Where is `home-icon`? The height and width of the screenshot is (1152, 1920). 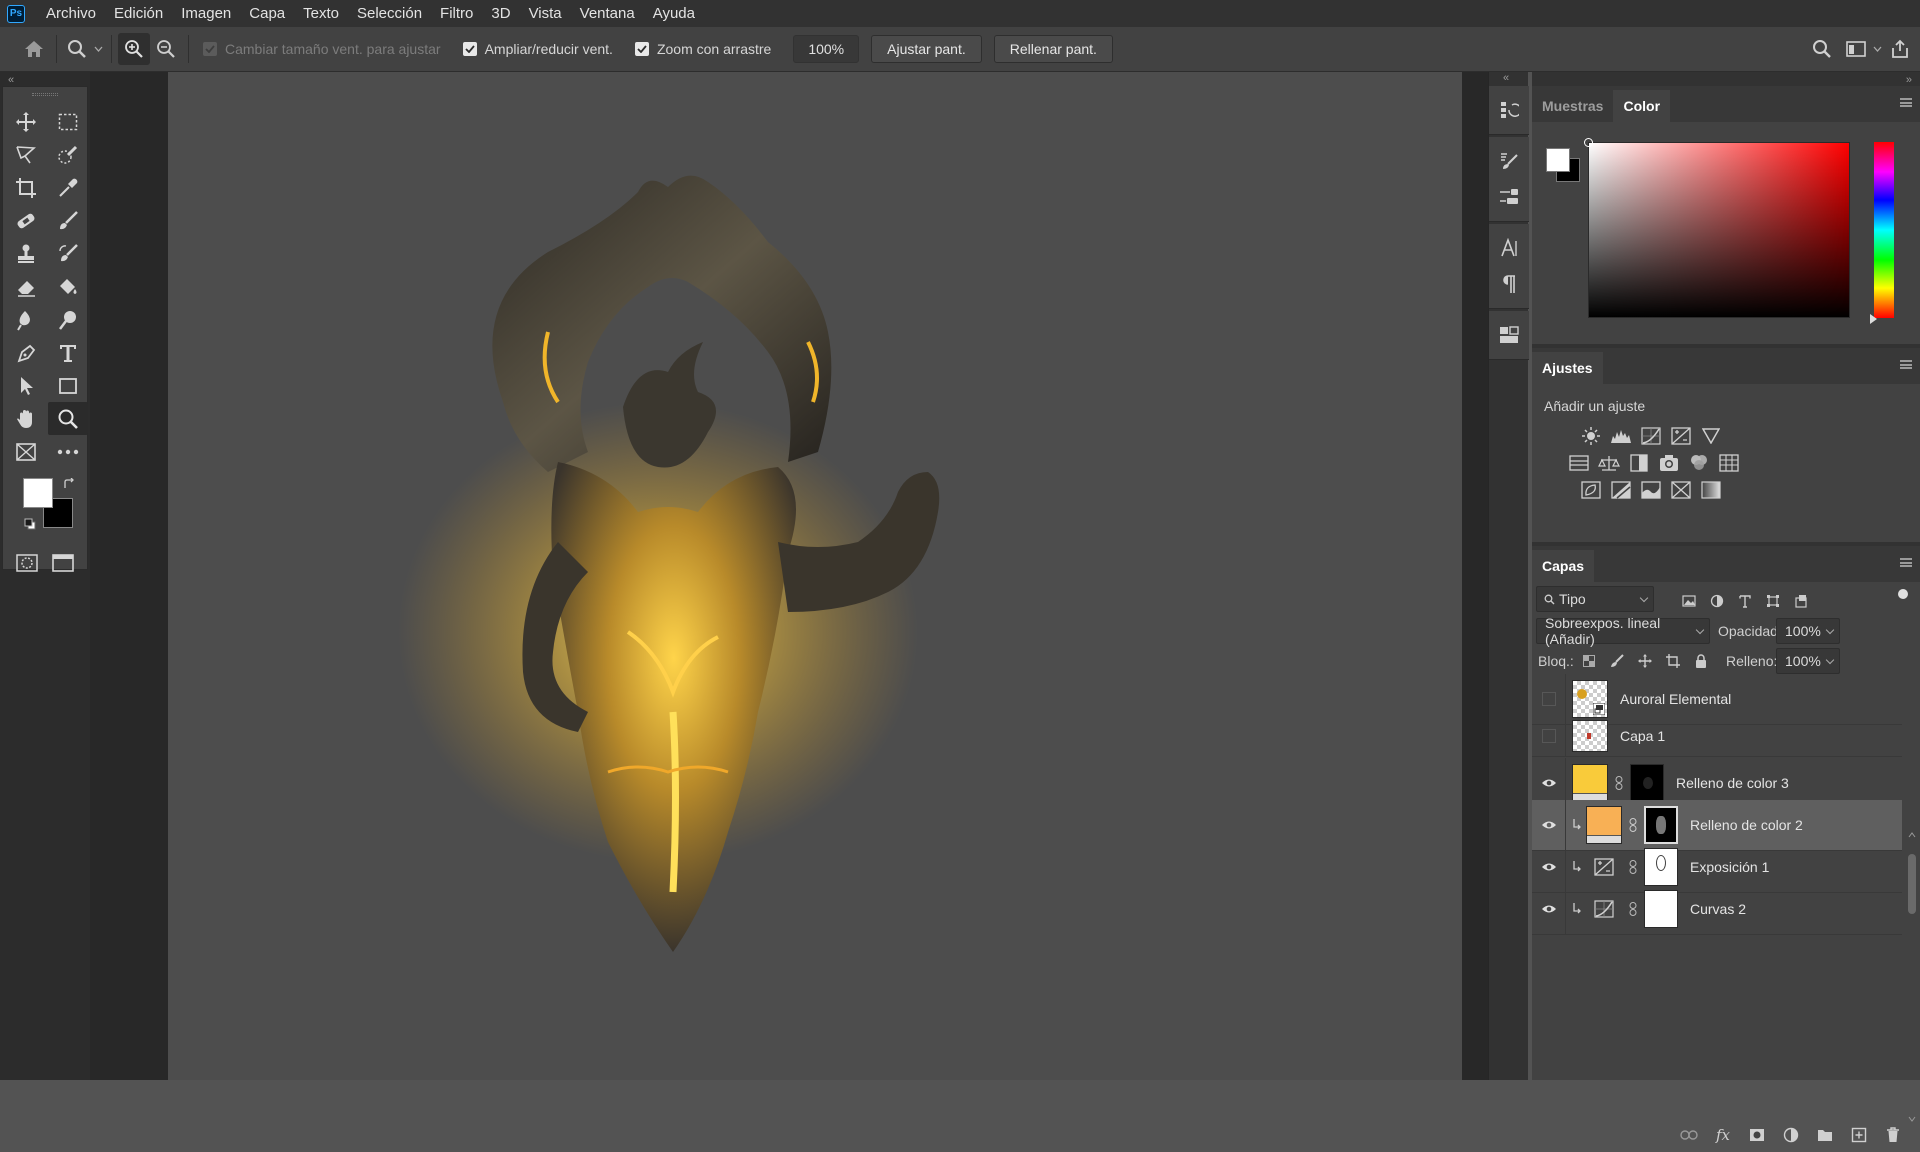
home-icon is located at coordinates (34, 49).